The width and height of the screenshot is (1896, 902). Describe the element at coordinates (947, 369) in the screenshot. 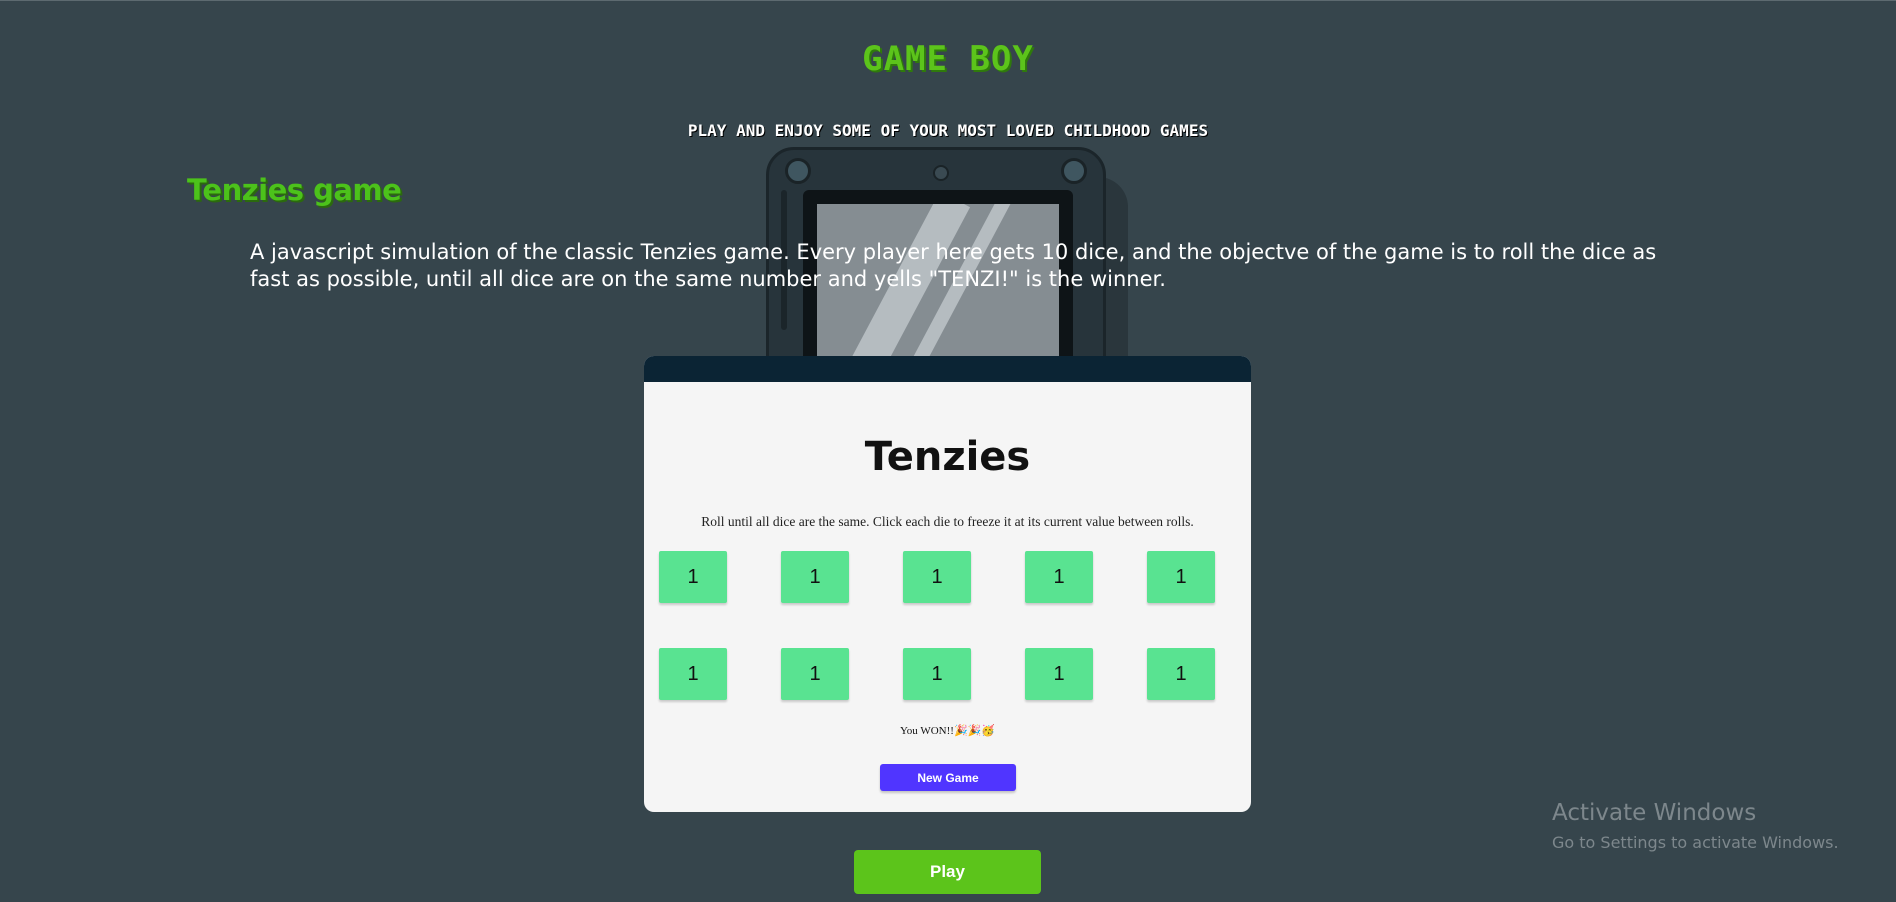

I see `game-frame-top-bar` at that location.